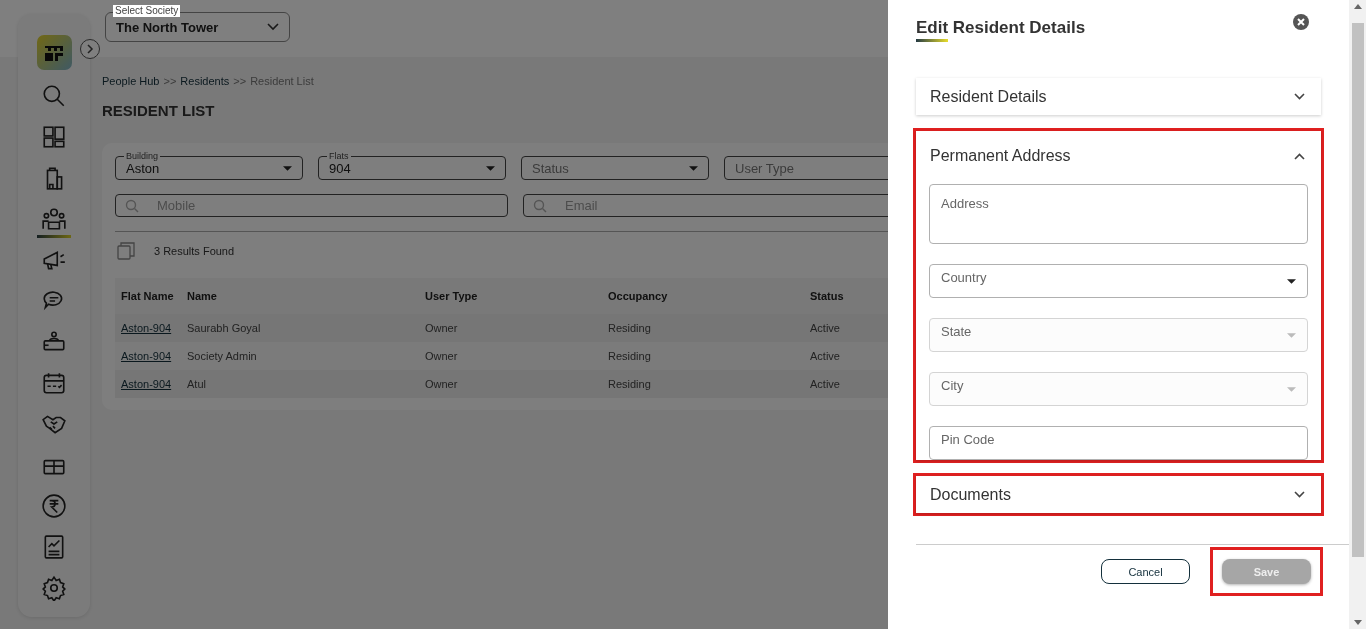  Describe the element at coordinates (340, 168) in the screenshot. I see `field-value: 904` at that location.